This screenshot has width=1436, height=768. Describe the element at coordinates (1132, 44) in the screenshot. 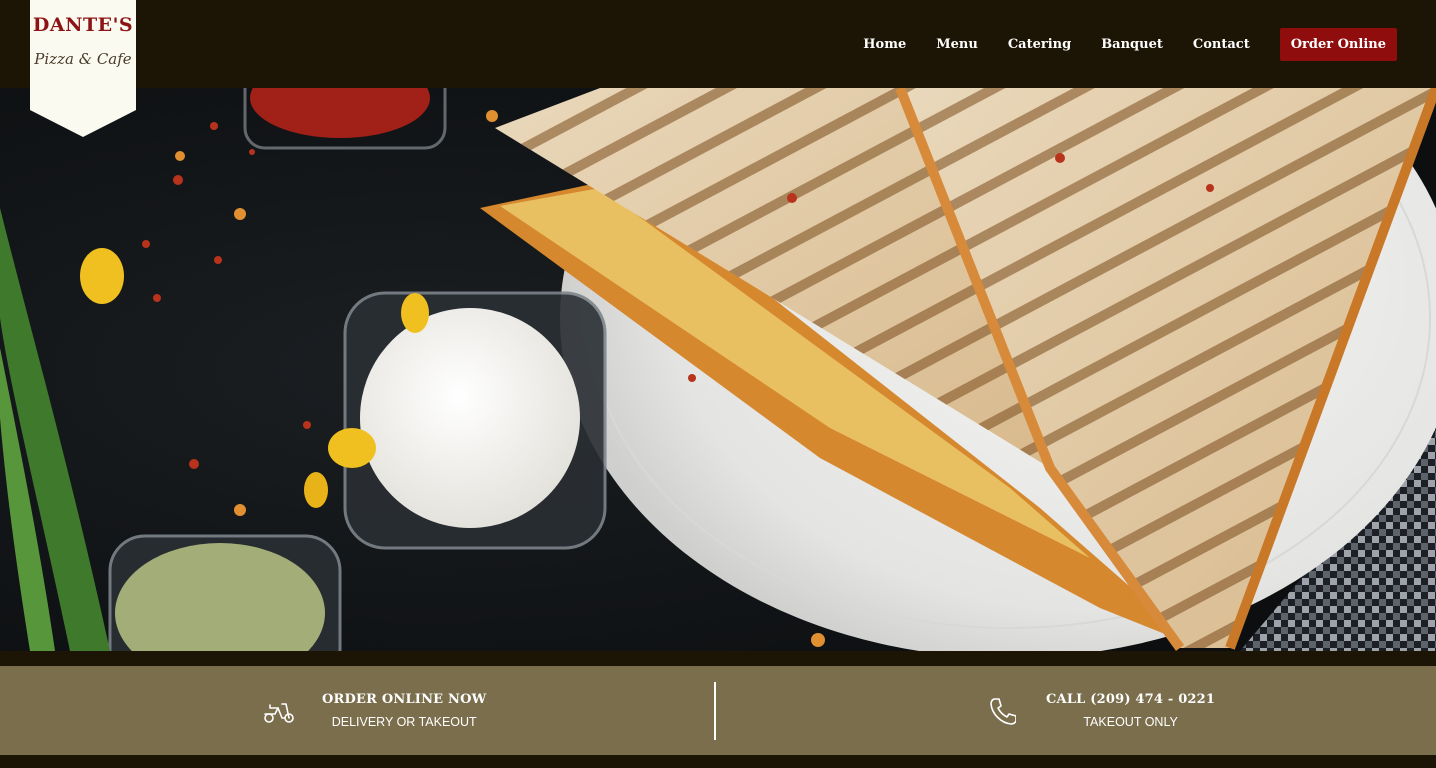

I see `nav-banquet: Banquet` at that location.